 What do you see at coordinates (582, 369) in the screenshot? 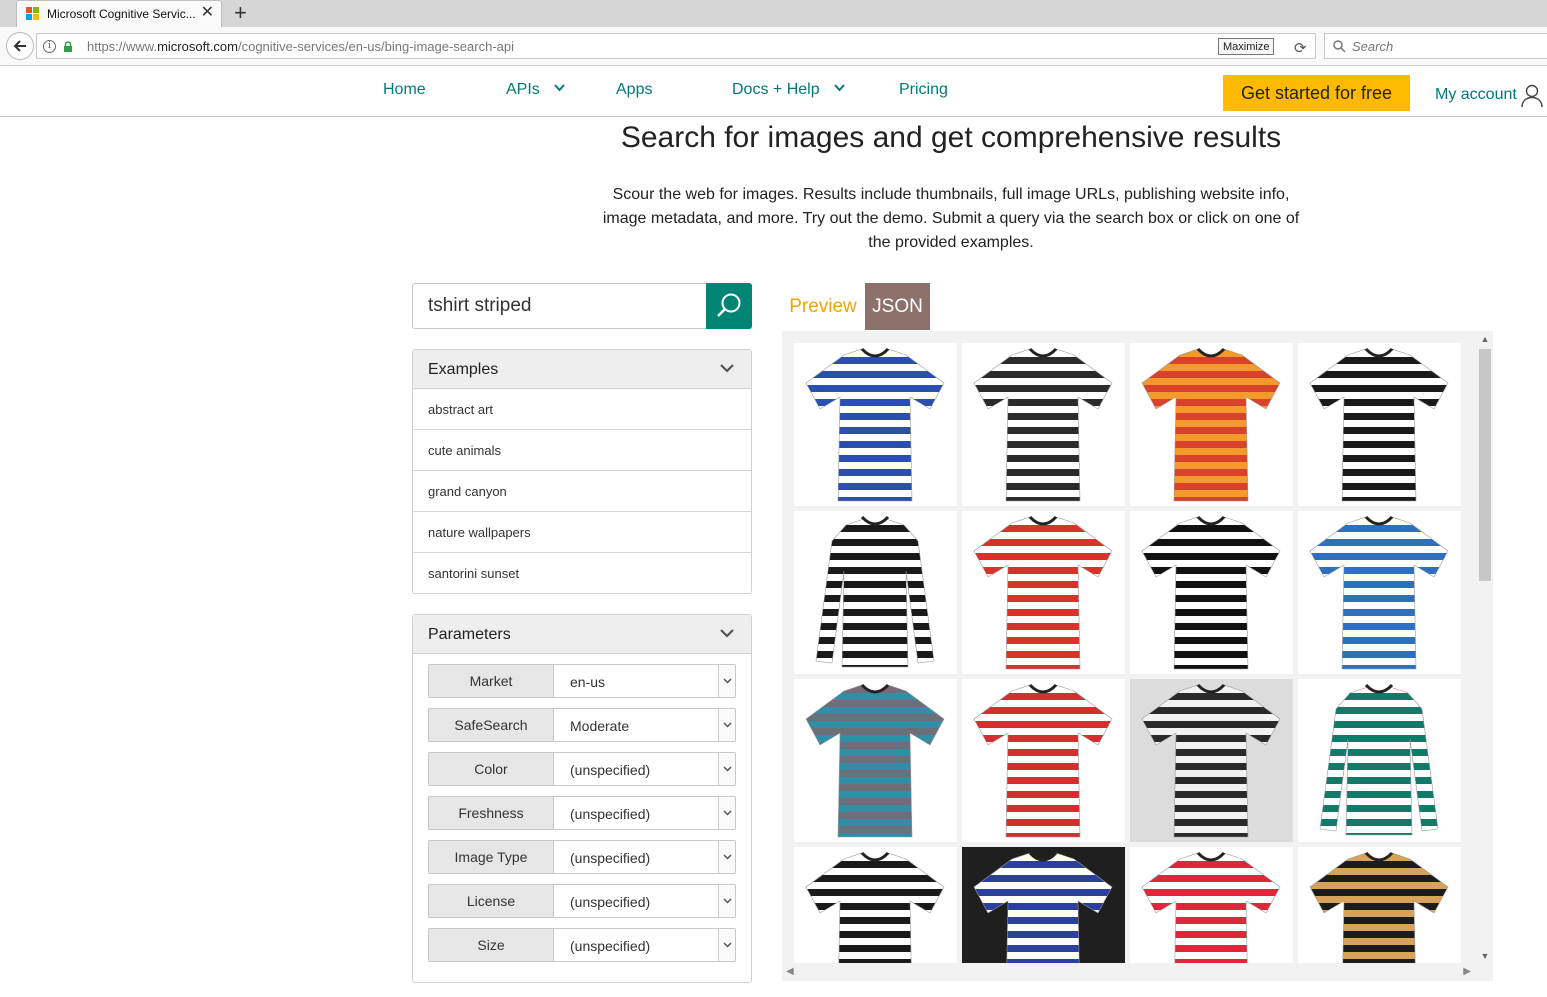
I see `examples-header: Examples` at bounding box center [582, 369].